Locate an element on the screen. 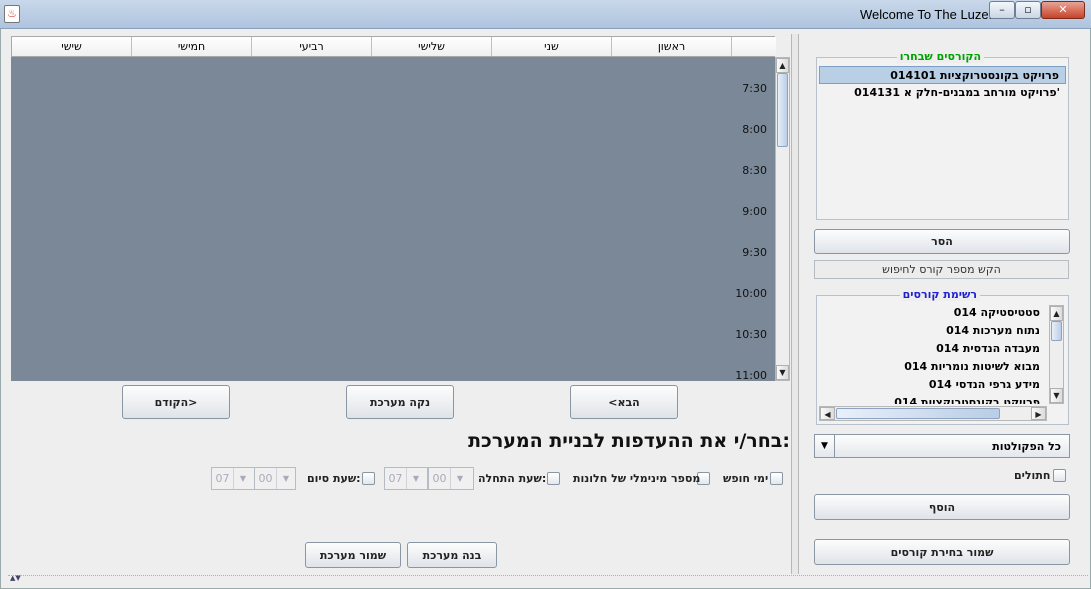 The width and height of the screenshot is (1091, 589). free-days-checkbox is located at coordinates (776, 478).